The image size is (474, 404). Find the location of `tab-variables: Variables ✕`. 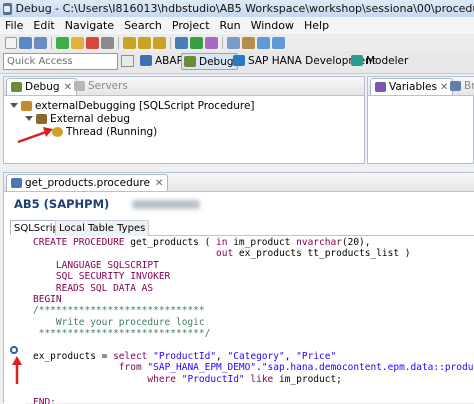

tab-variables: Variables ✕ is located at coordinates (411, 86).